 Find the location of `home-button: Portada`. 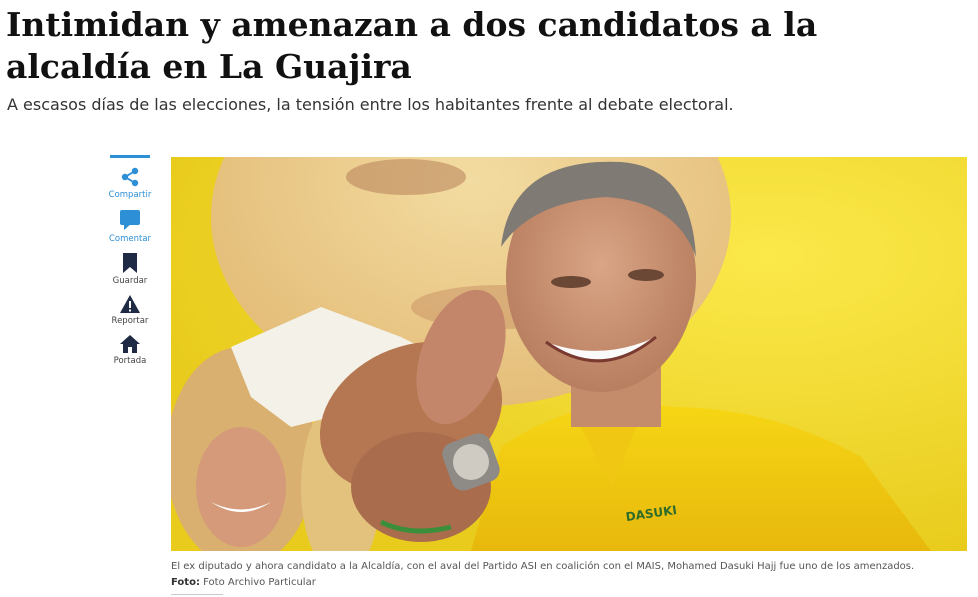

home-button: Portada is located at coordinates (130, 350).